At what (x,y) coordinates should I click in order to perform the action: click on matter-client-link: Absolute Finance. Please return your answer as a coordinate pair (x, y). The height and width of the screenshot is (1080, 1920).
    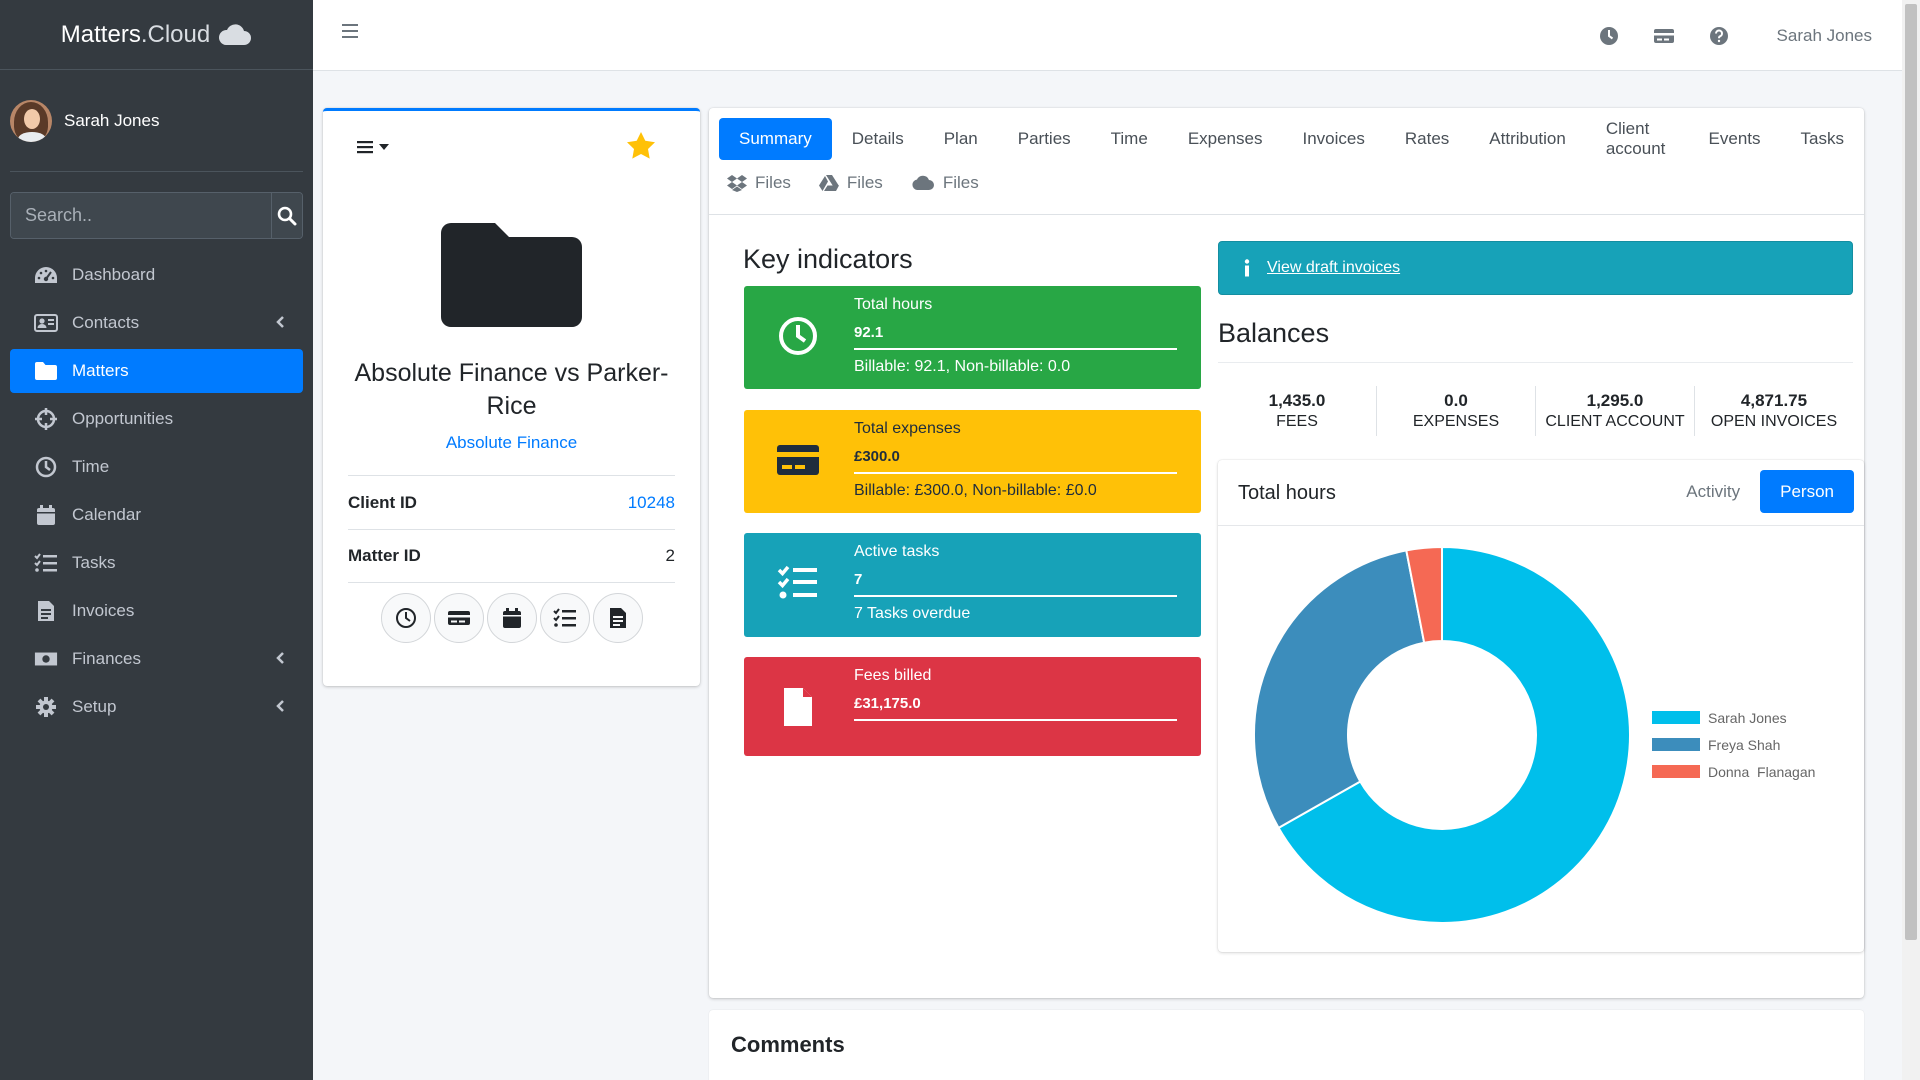
    Looking at the image, I should click on (511, 443).